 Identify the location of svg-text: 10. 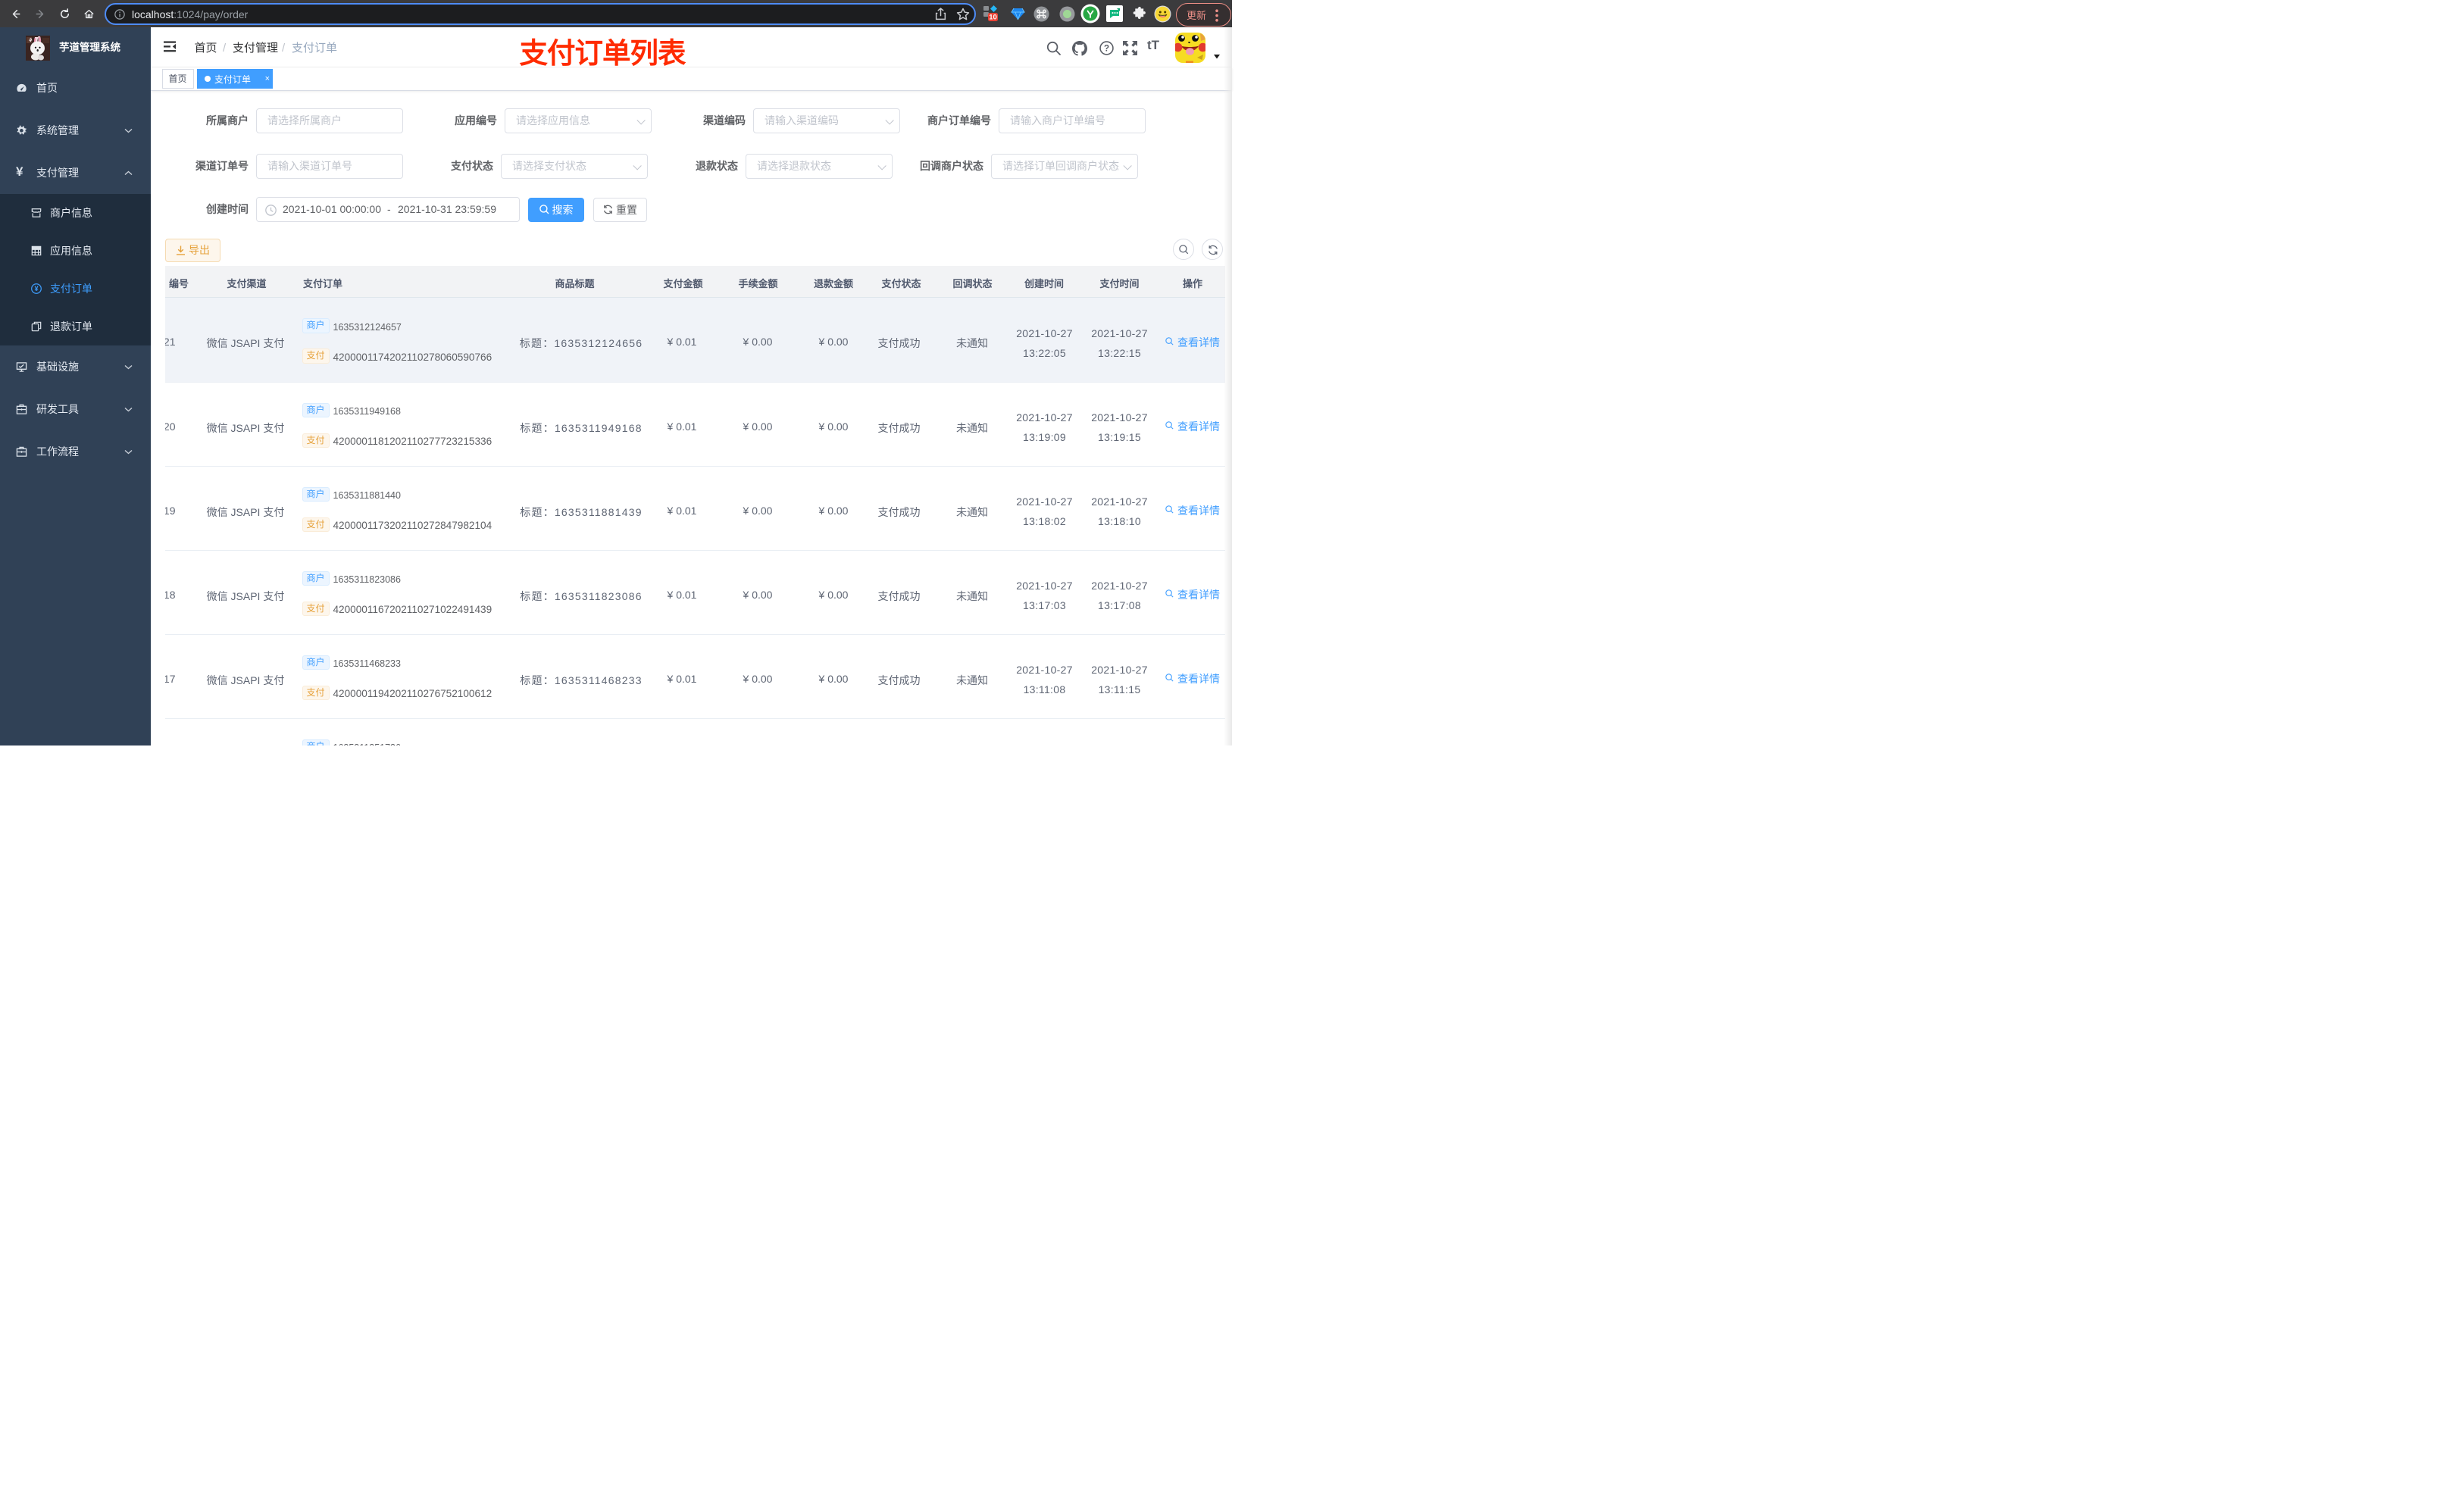
(993, 18).